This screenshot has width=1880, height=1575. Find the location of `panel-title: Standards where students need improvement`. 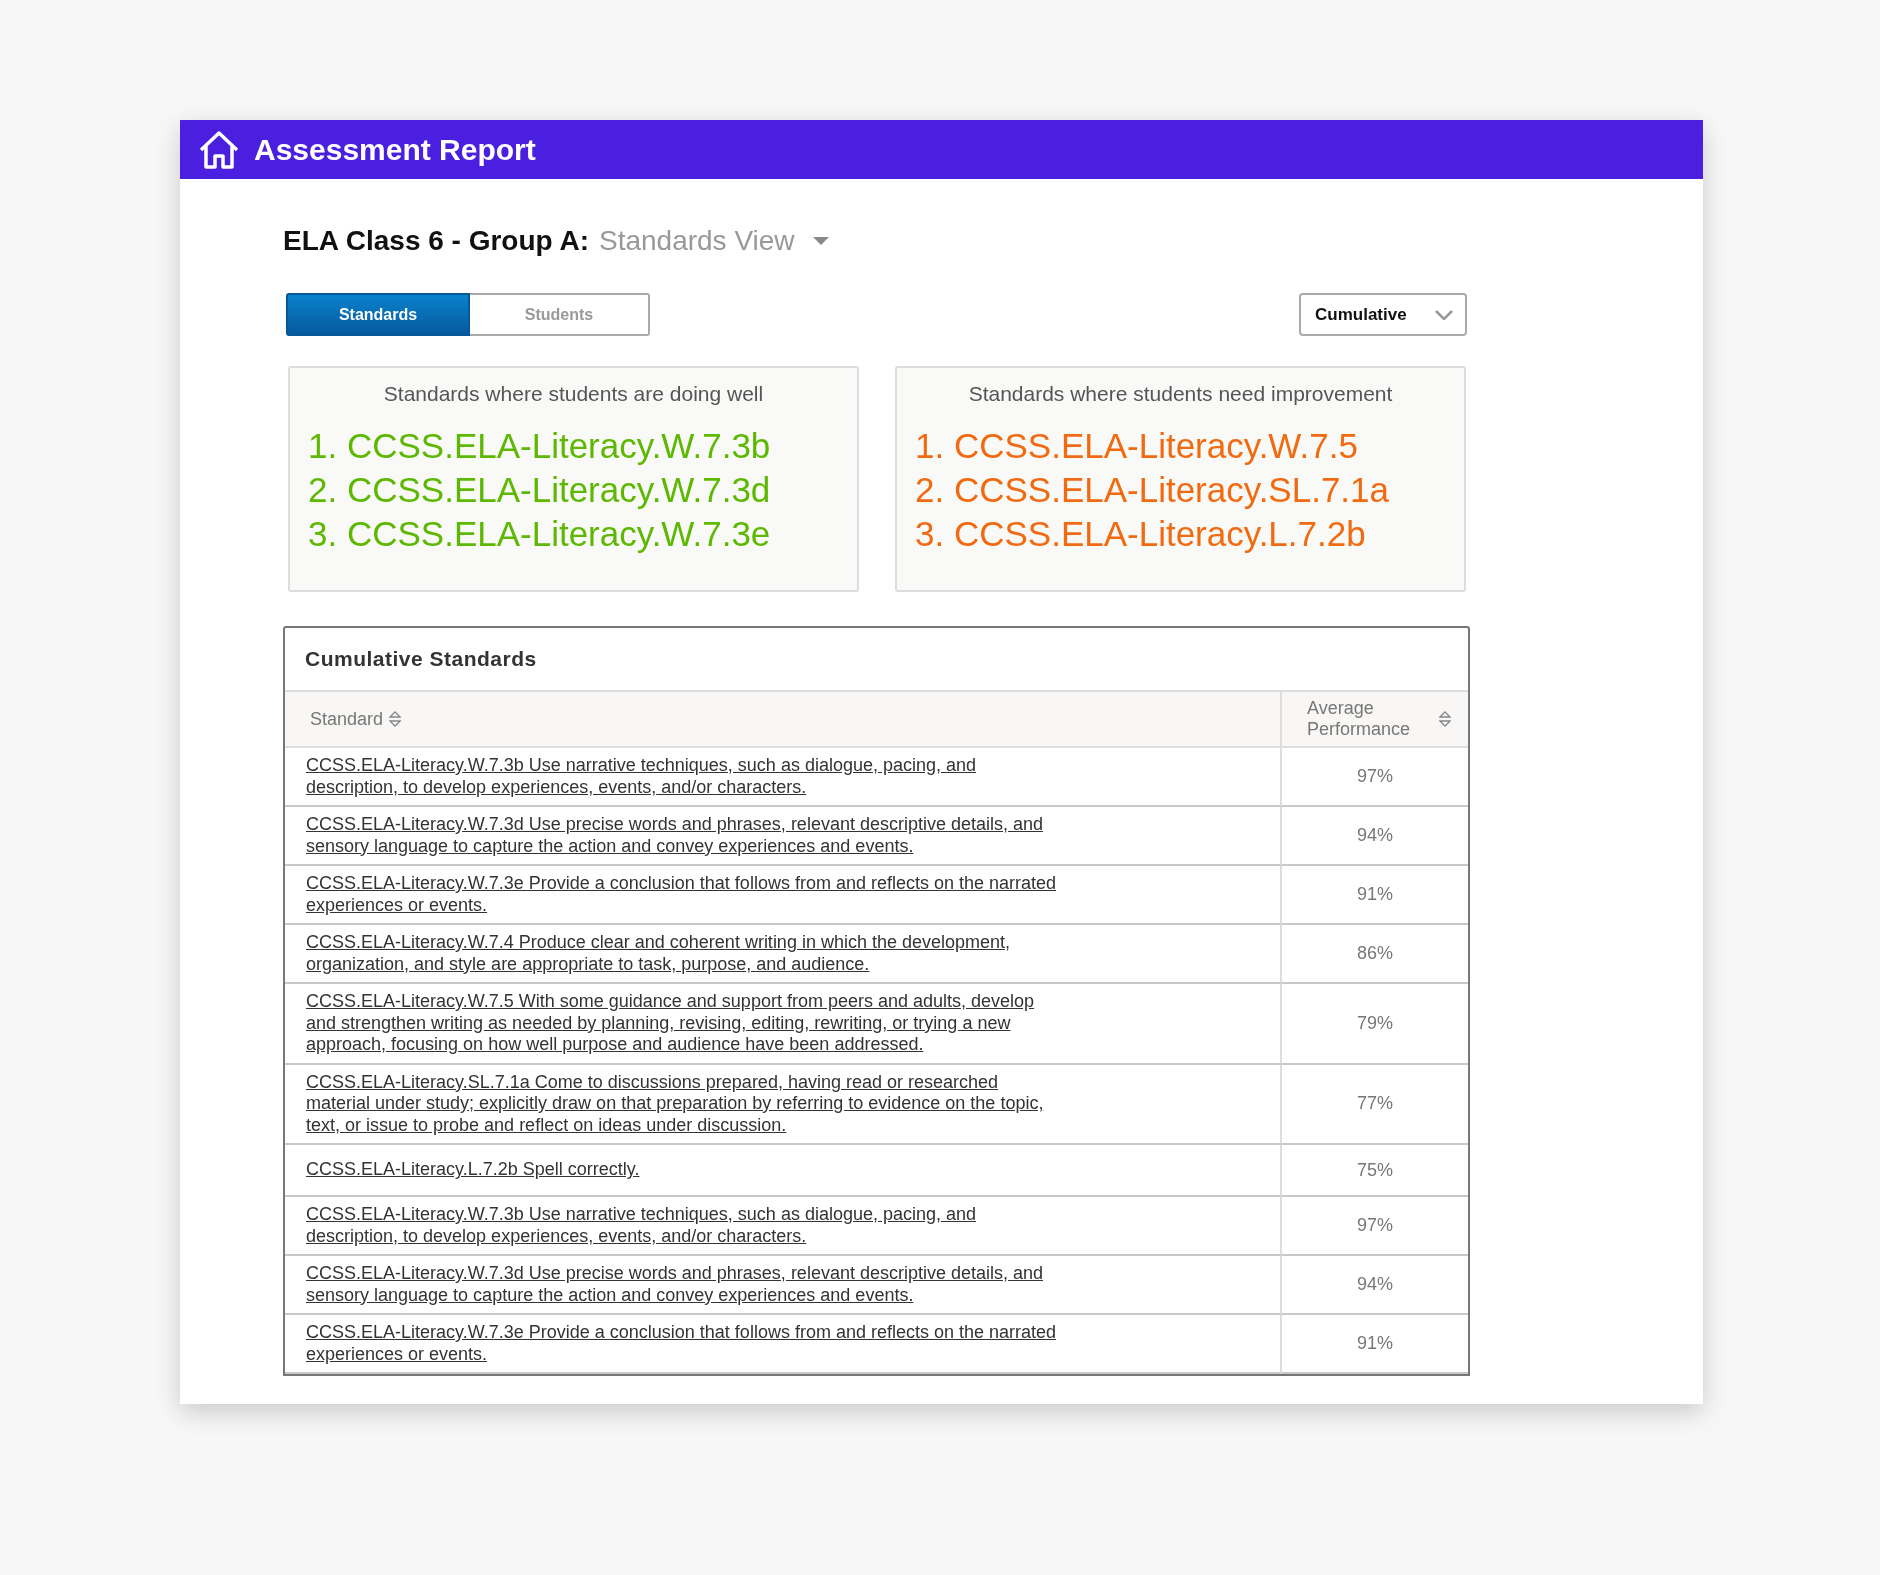

panel-title: Standards where students need improvement is located at coordinates (1180, 394).